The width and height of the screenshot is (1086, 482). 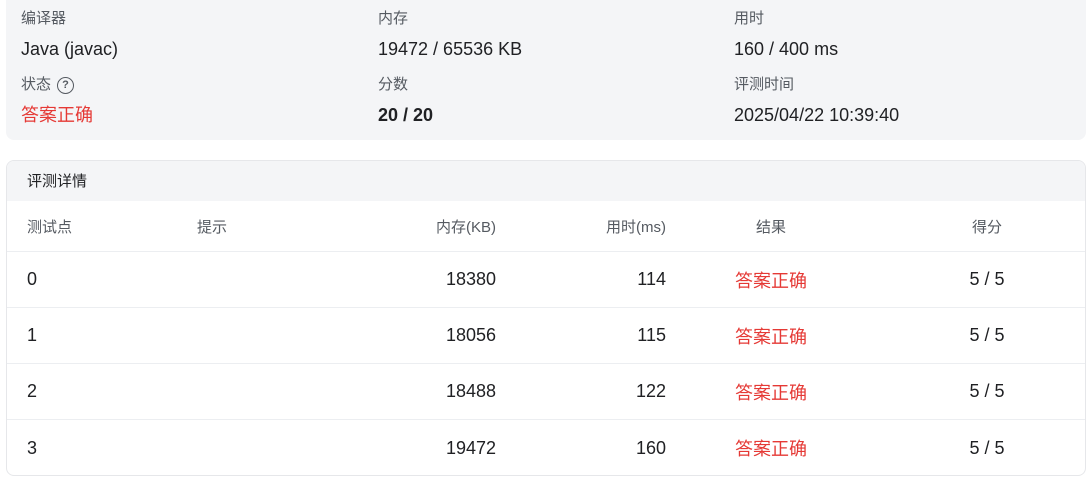 I want to click on judge-time-label: 评测时间, so click(x=764, y=84).